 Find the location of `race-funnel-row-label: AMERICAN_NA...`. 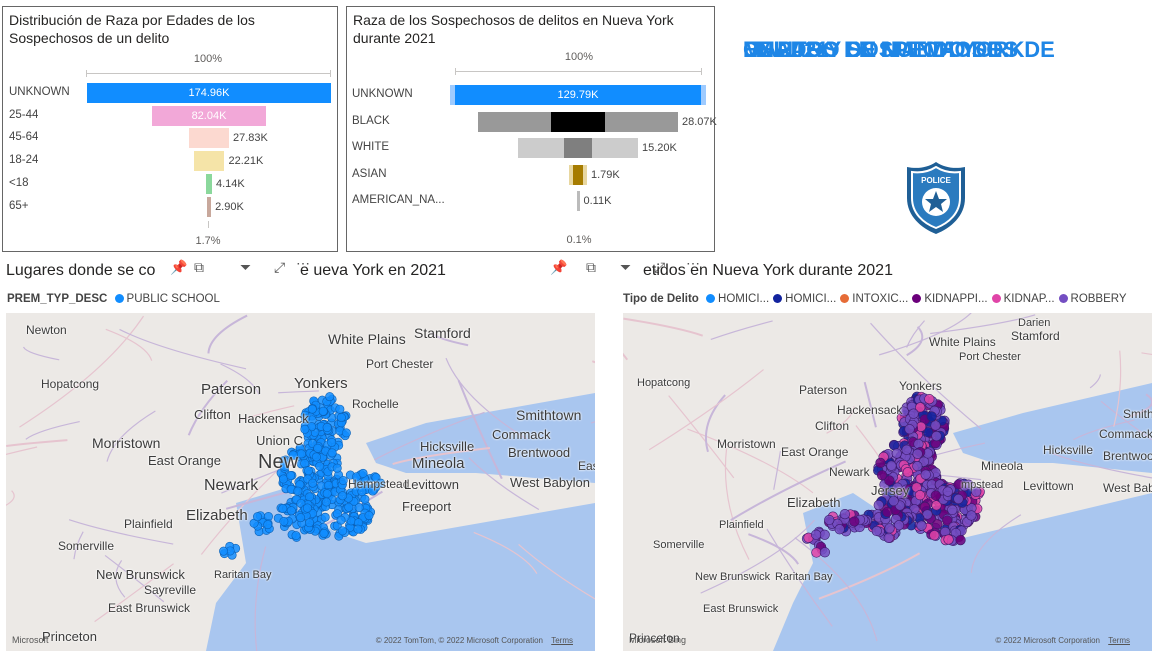

race-funnel-row-label: AMERICAN_NA... is located at coordinates (398, 200).